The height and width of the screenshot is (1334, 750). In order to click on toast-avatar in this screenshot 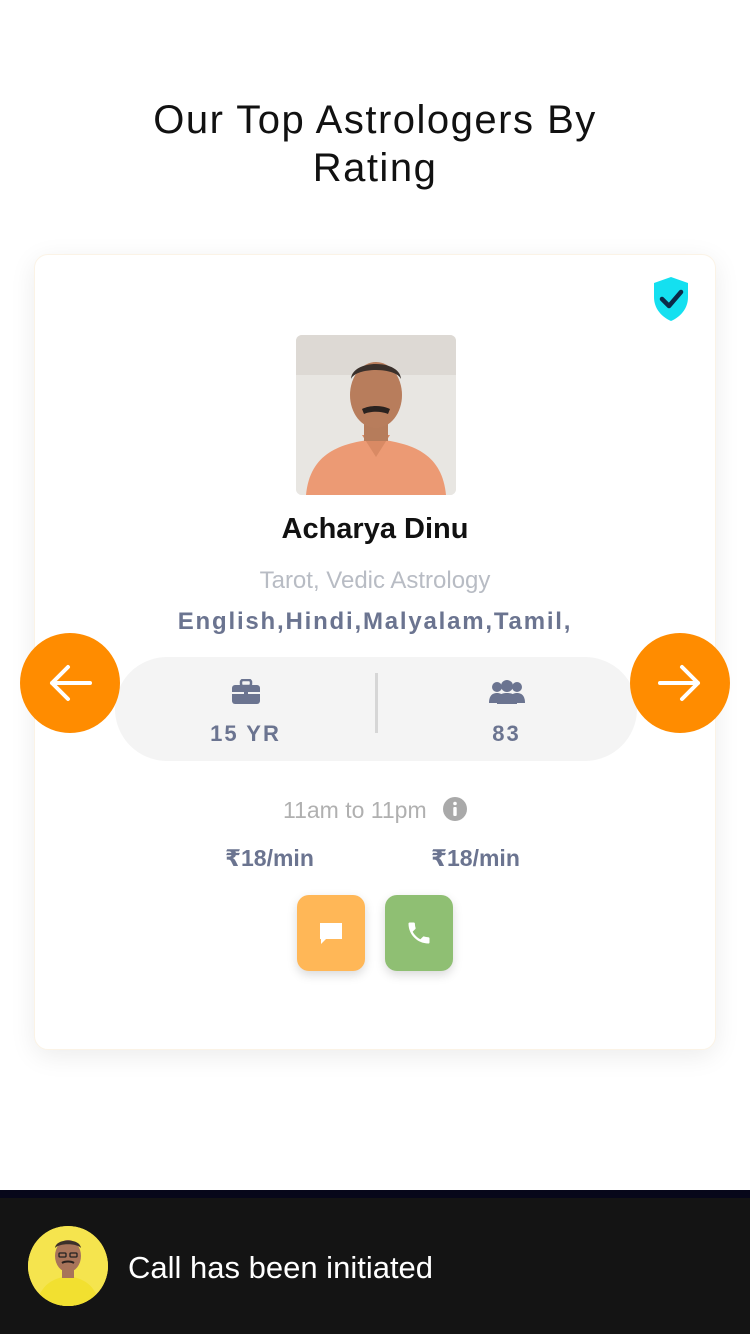, I will do `click(68, 1266)`.